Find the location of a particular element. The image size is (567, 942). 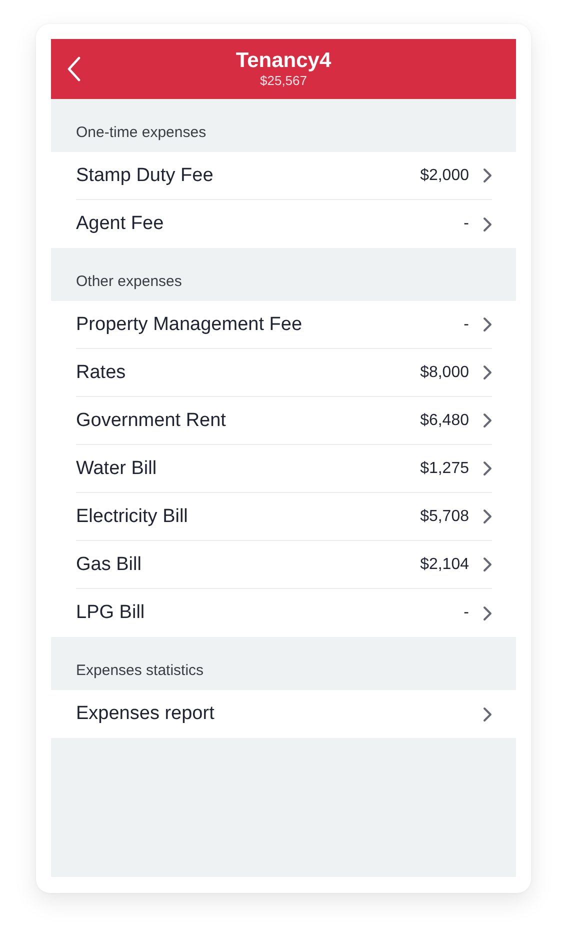

back-icon is located at coordinates (74, 69).